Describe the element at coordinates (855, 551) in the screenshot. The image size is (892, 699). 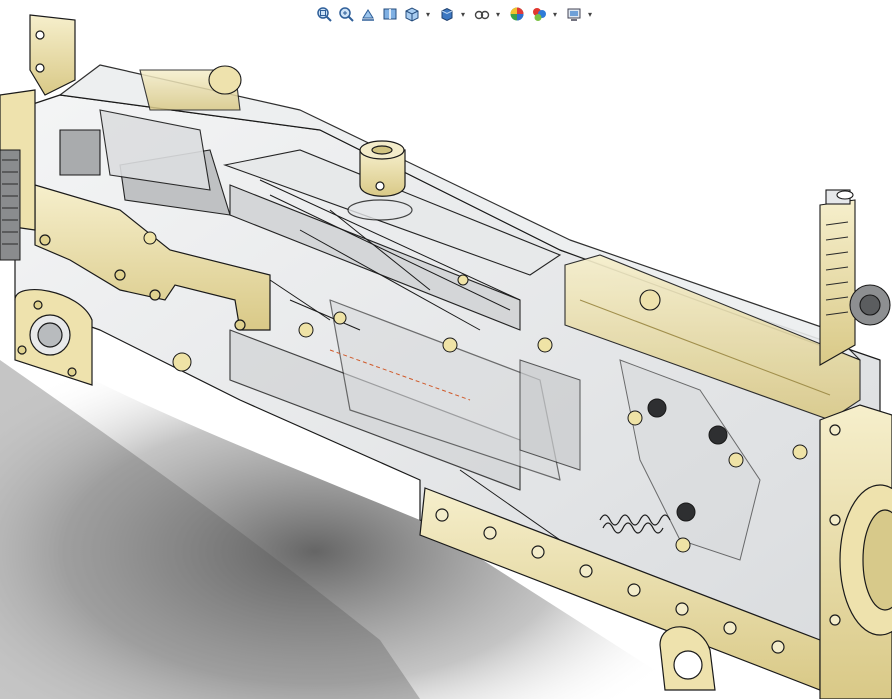
I see `right-end-block` at that location.